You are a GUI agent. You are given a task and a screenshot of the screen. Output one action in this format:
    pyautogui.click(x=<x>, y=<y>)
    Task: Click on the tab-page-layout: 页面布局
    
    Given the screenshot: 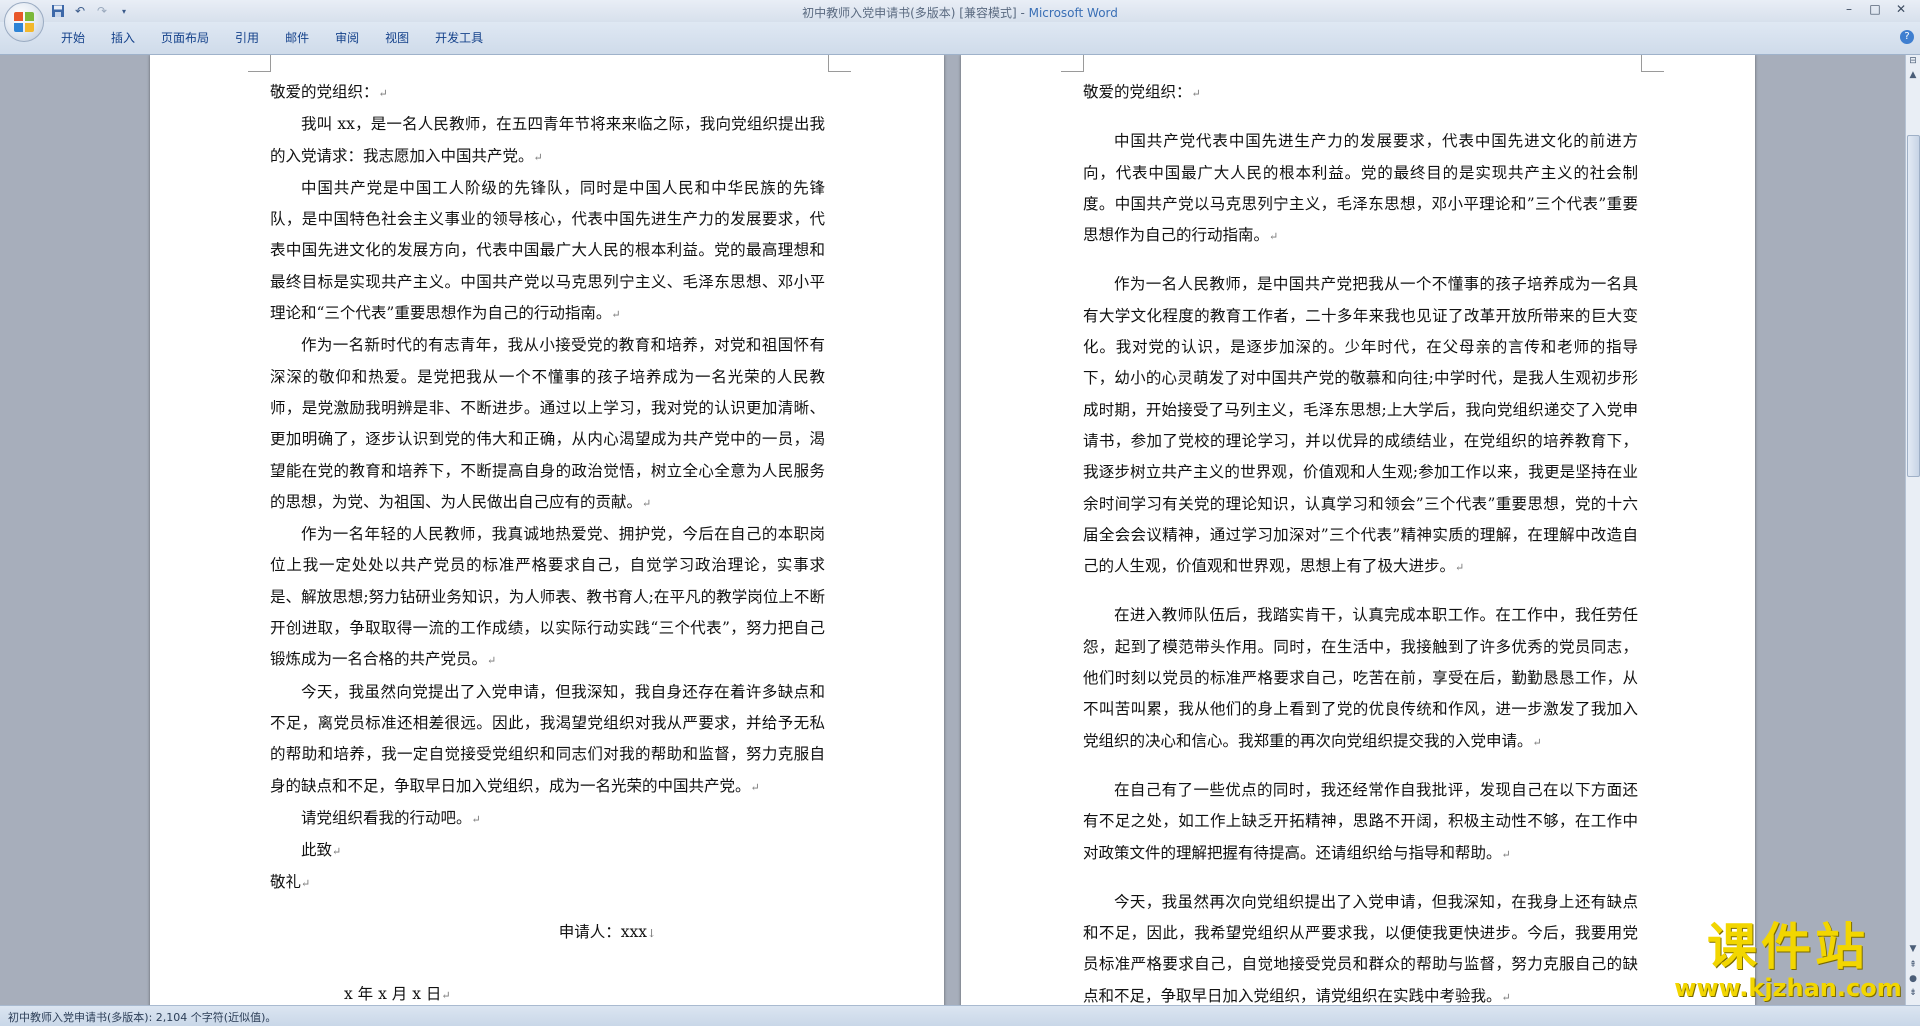 What is the action you would take?
    pyautogui.click(x=185, y=38)
    